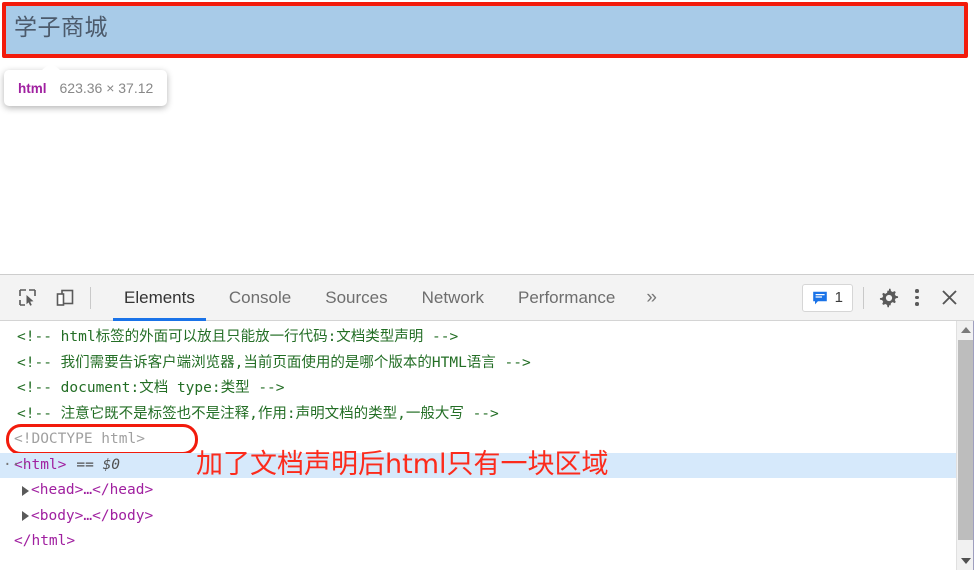 This screenshot has width=974, height=570. I want to click on body-tag: <body>…</body>, so click(92, 515).